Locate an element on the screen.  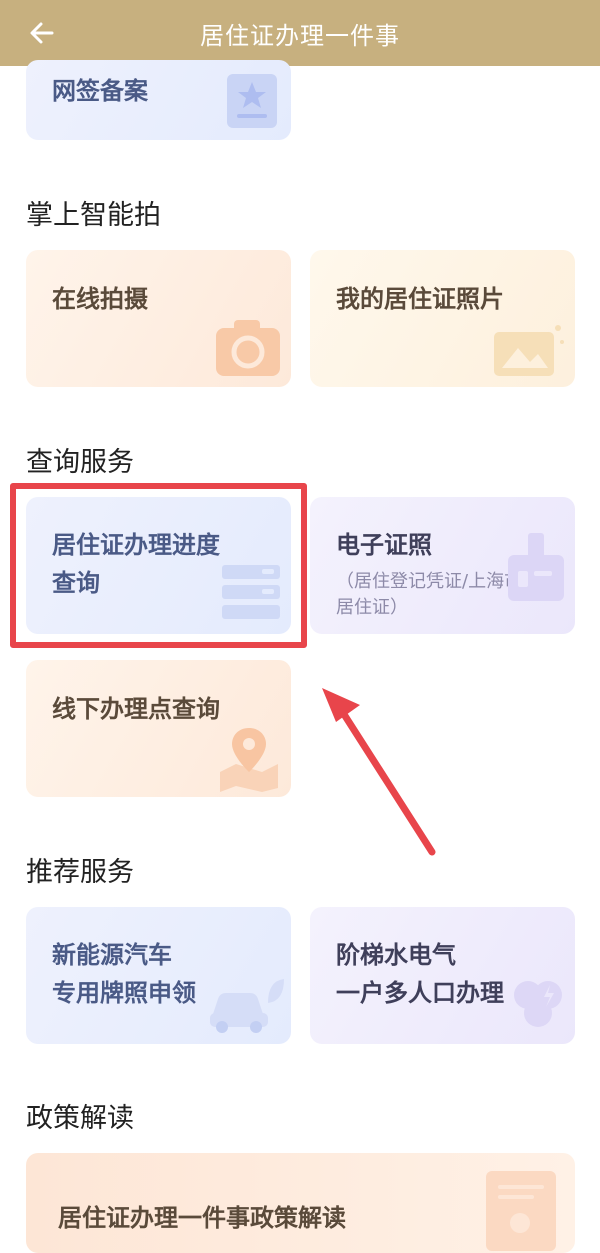
card-offline-points-label: 线下办理点查询 is located at coordinates (136, 709).